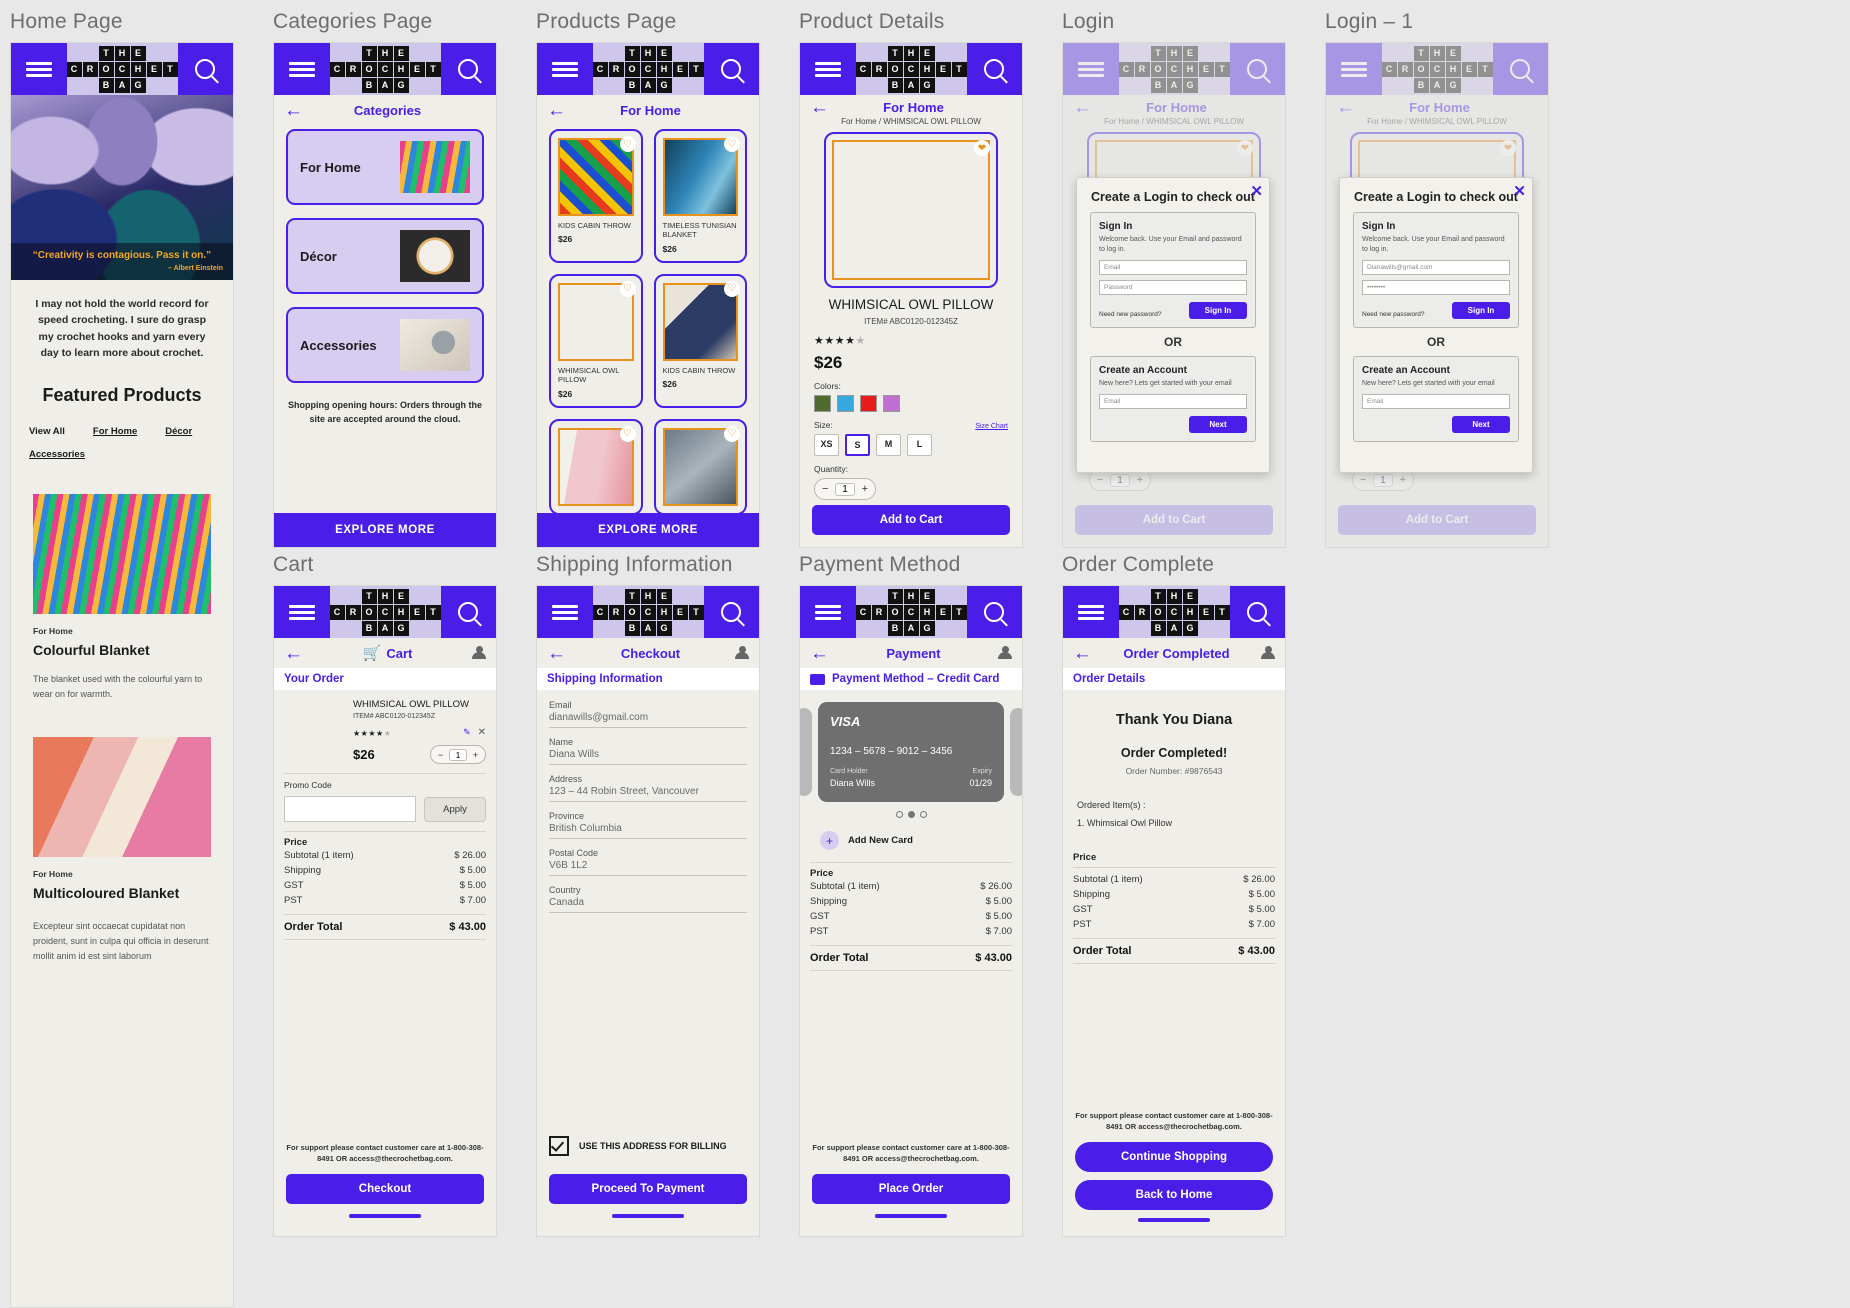  Describe the element at coordinates (648, 904) in the screenshot. I see `field-value-country: Canada` at that location.